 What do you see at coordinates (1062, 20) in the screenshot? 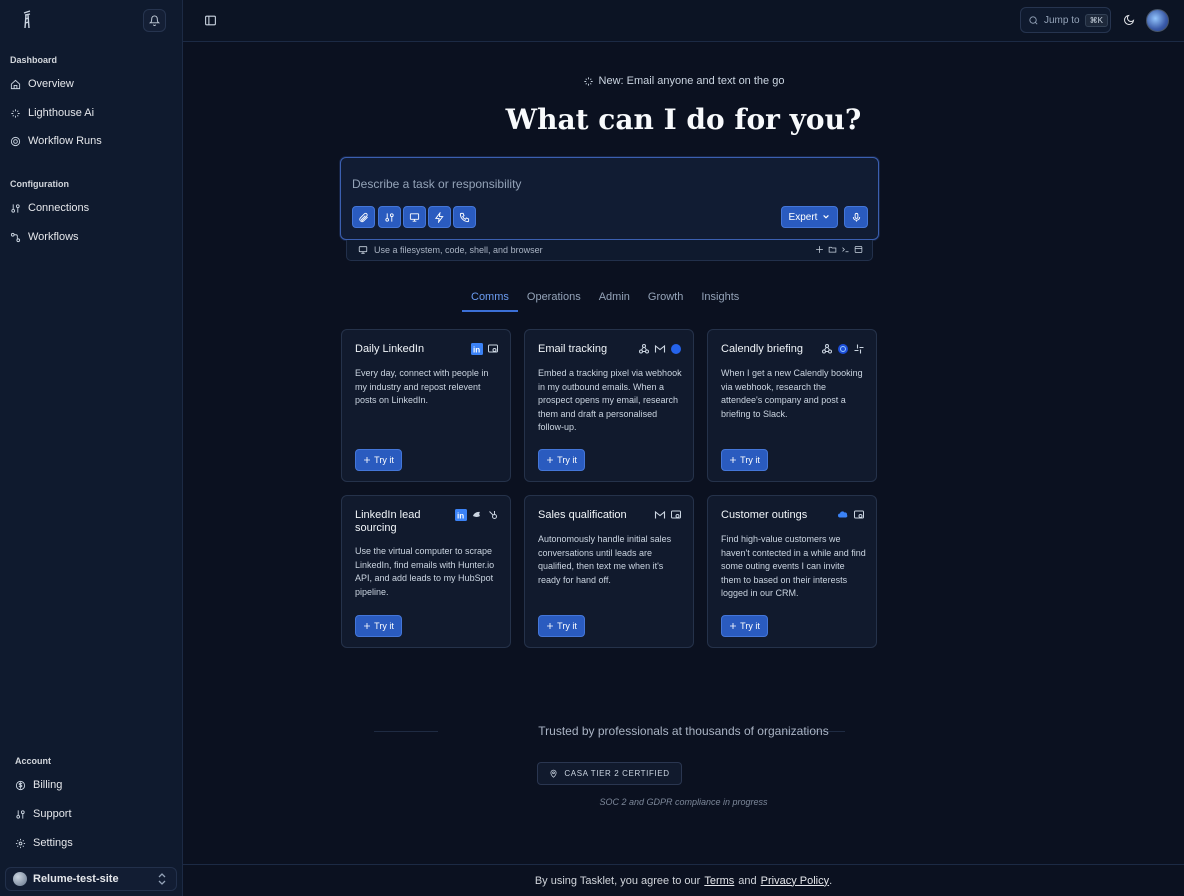
I see `jump-to-label: Jump to` at bounding box center [1062, 20].